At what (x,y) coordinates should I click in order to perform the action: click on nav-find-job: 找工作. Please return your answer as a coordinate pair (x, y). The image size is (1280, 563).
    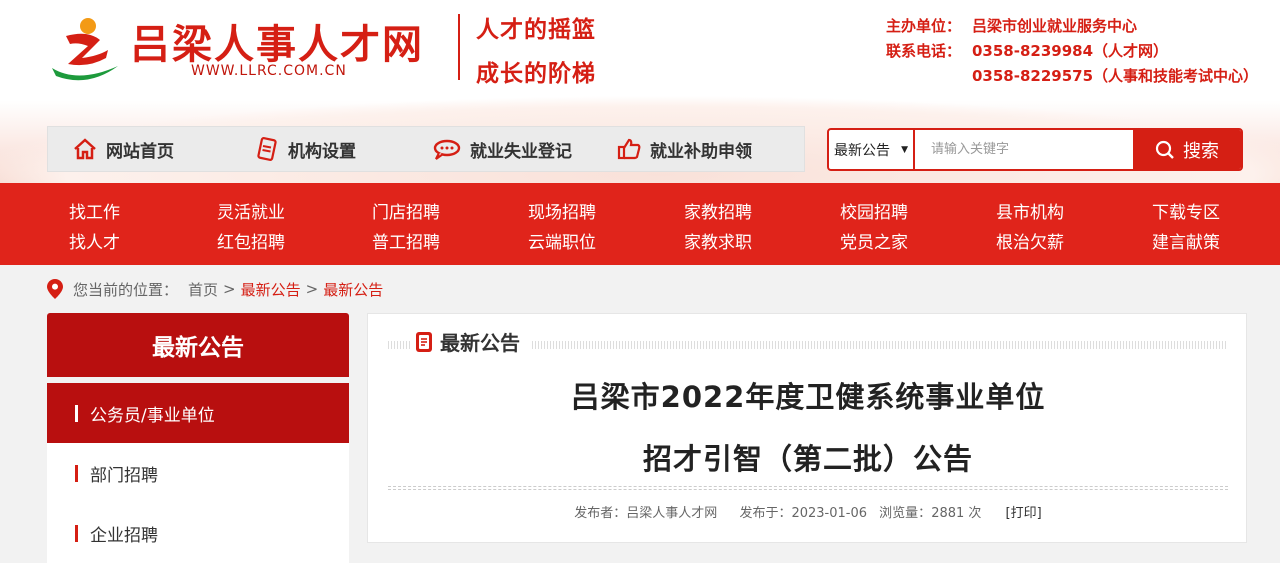
    Looking at the image, I should click on (94, 210).